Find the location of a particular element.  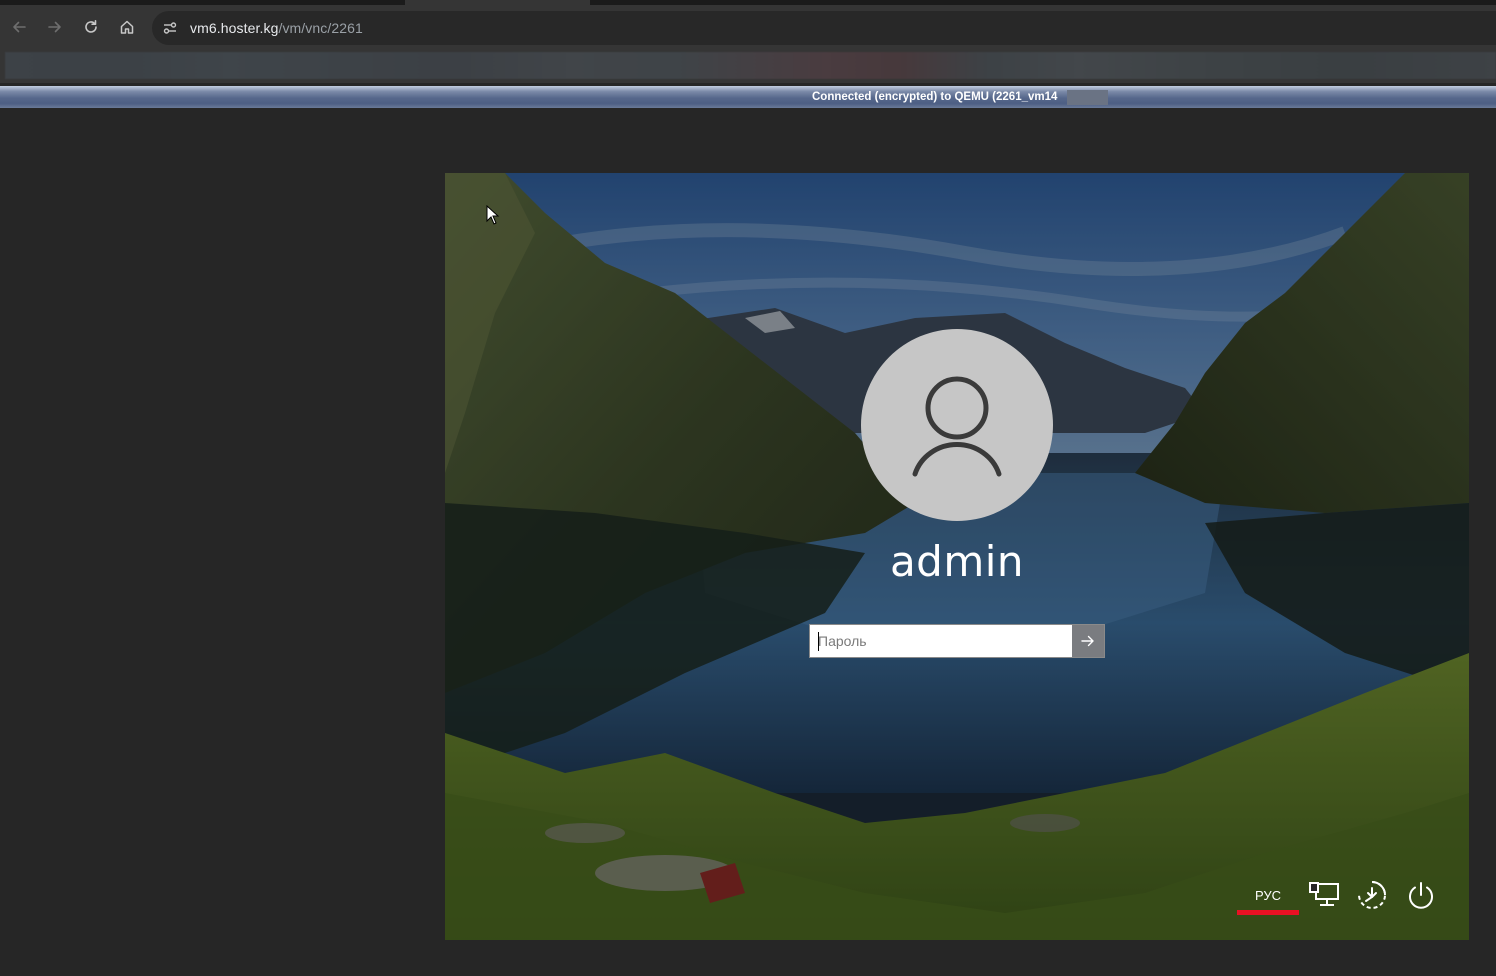

forward-arrow-icon is located at coordinates (54, 27).